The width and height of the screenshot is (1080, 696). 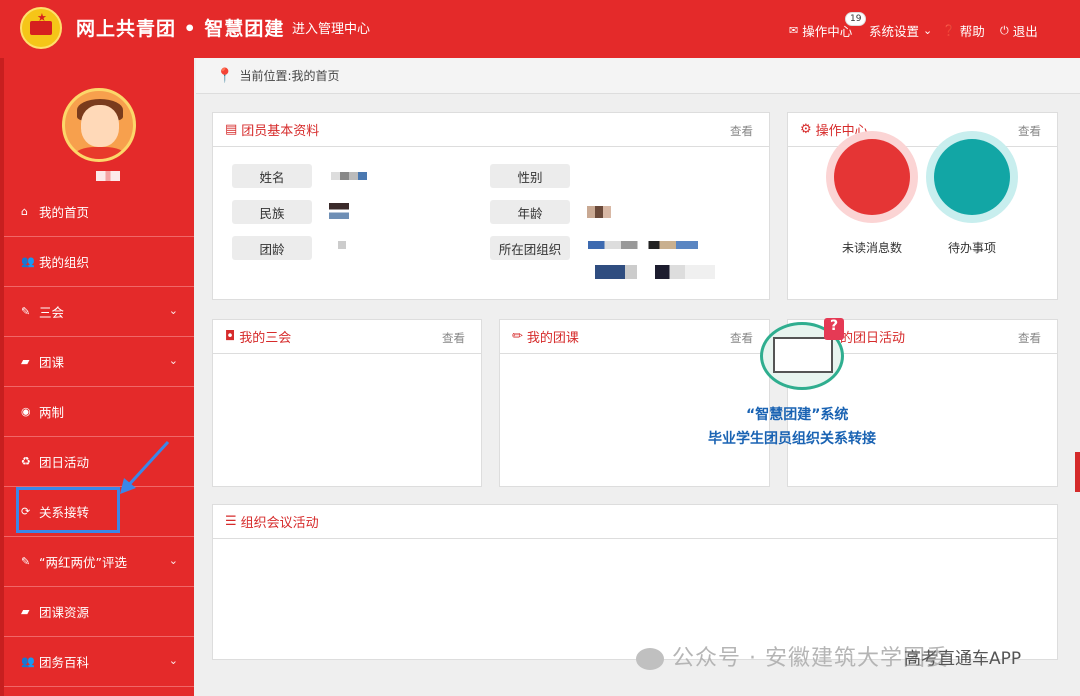 I want to click on breadcrumb: 📍 当前位置:我的首页, so click(x=638, y=76).